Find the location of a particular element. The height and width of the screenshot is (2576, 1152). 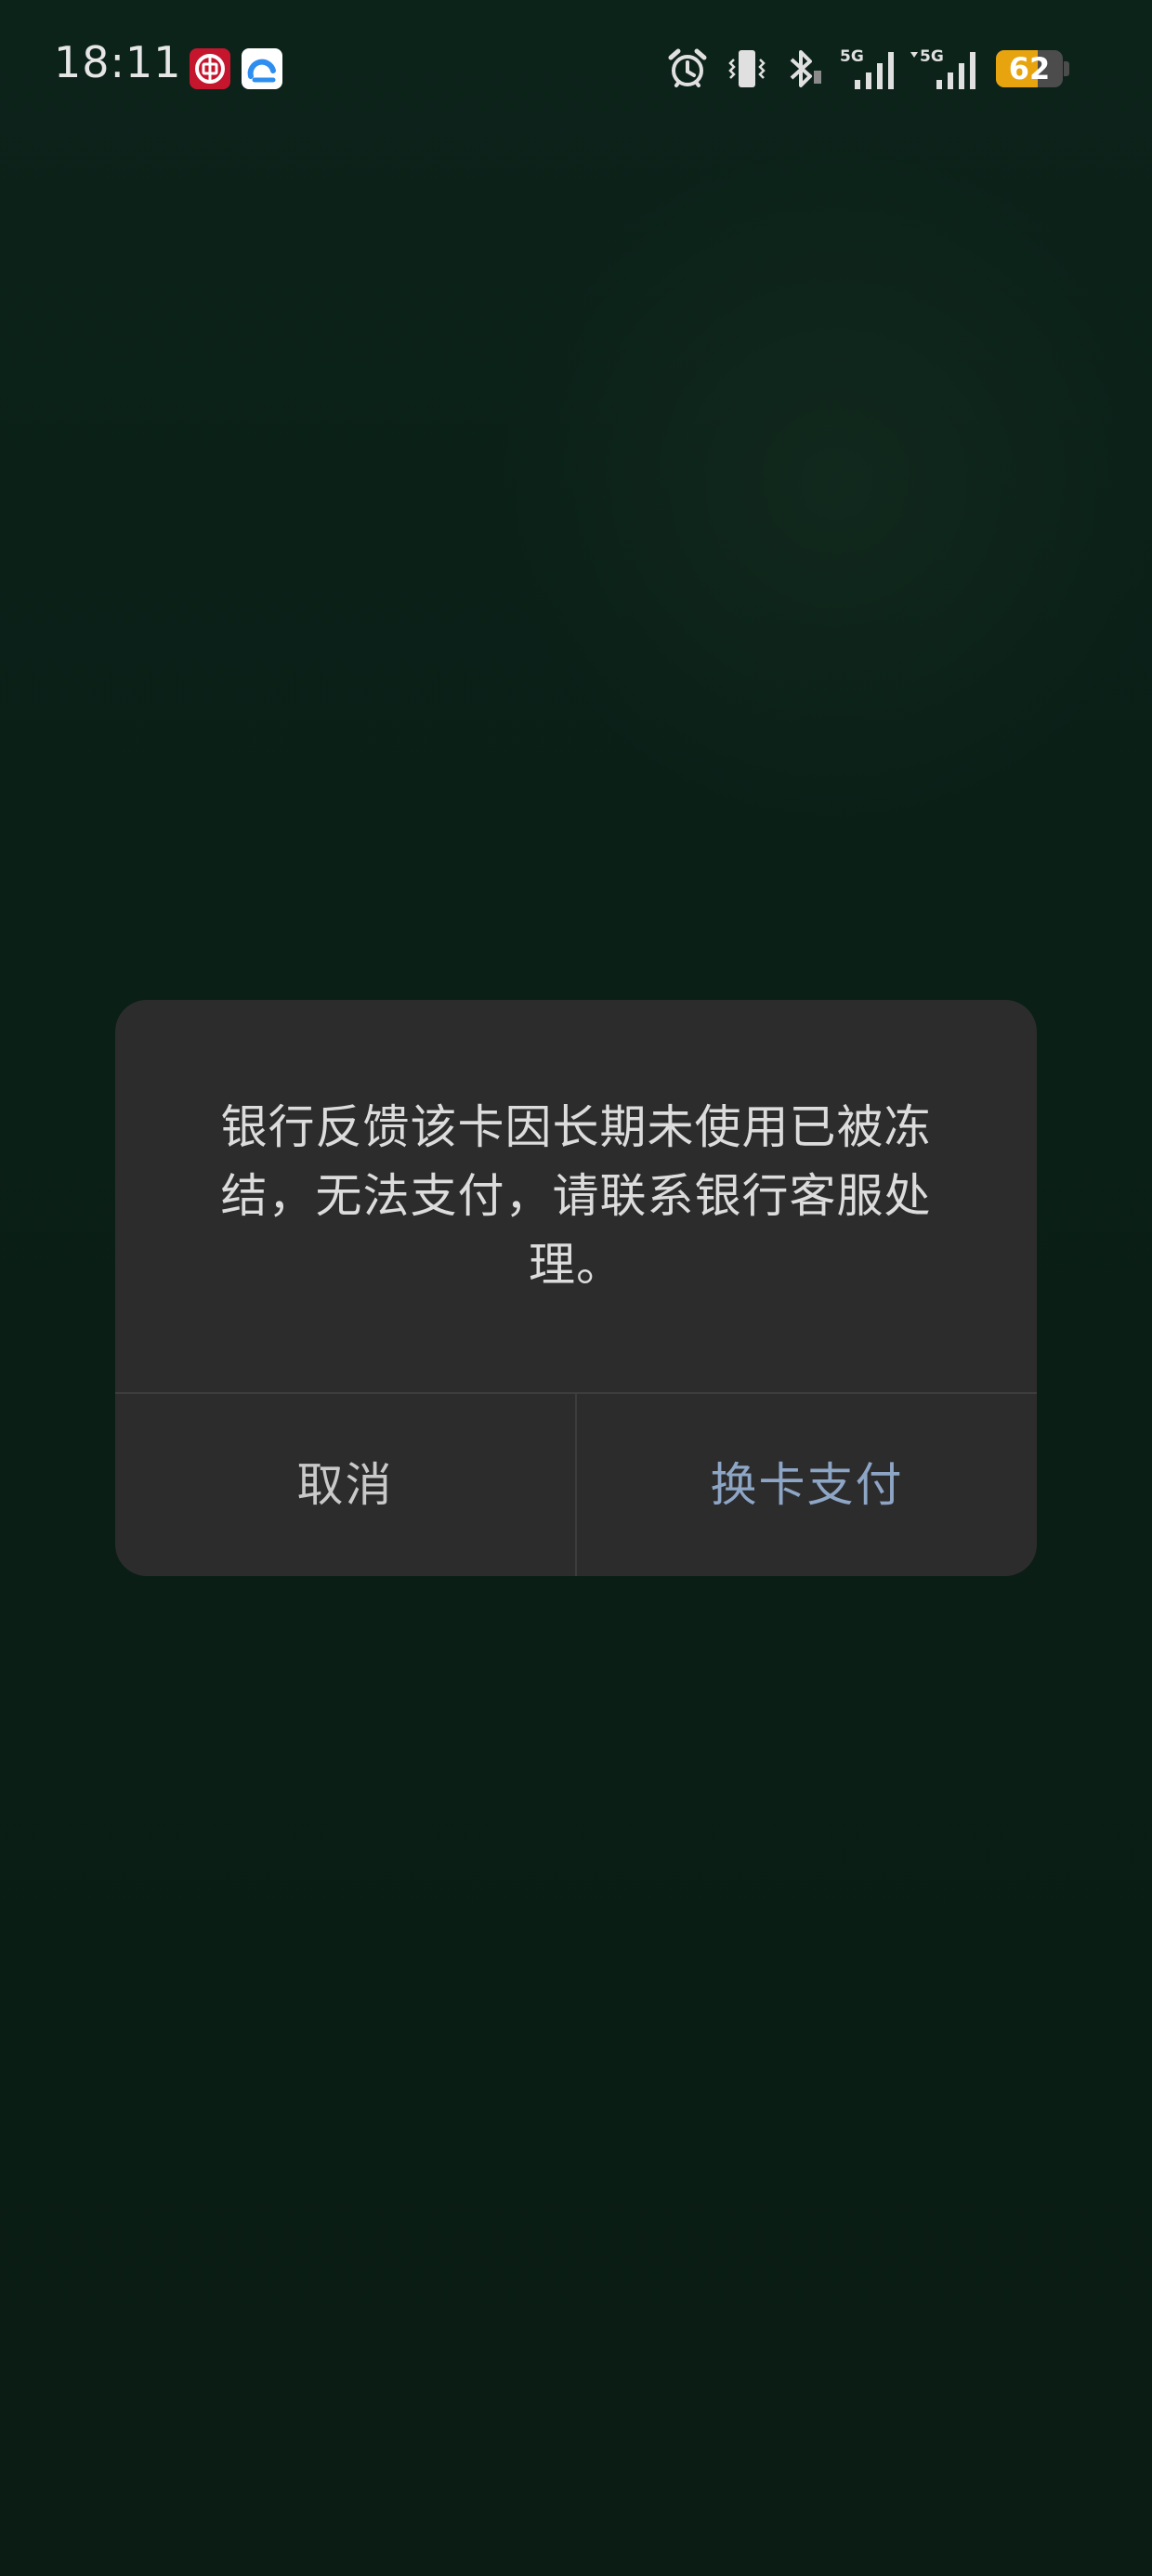

battery-percentage: 62 is located at coordinates (1029, 68).